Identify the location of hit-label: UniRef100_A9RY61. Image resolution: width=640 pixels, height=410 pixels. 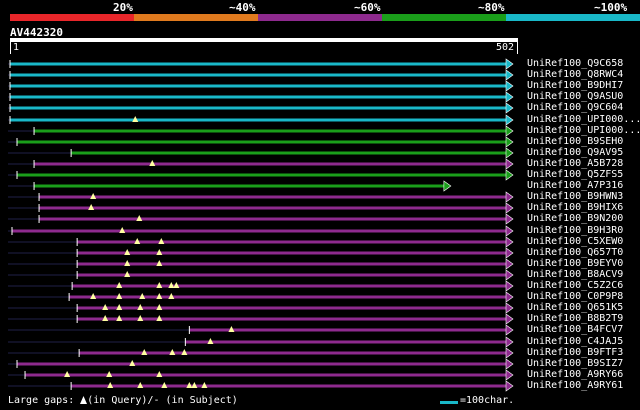
(575, 385).